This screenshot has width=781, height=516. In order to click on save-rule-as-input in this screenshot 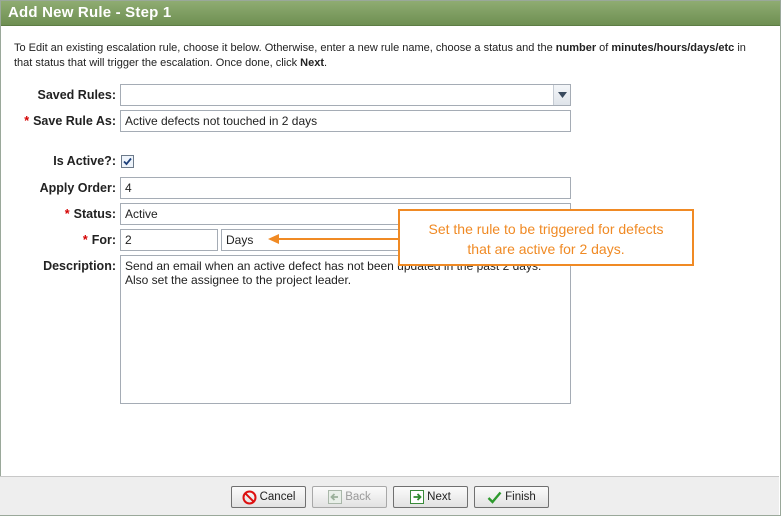, I will do `click(345, 121)`.